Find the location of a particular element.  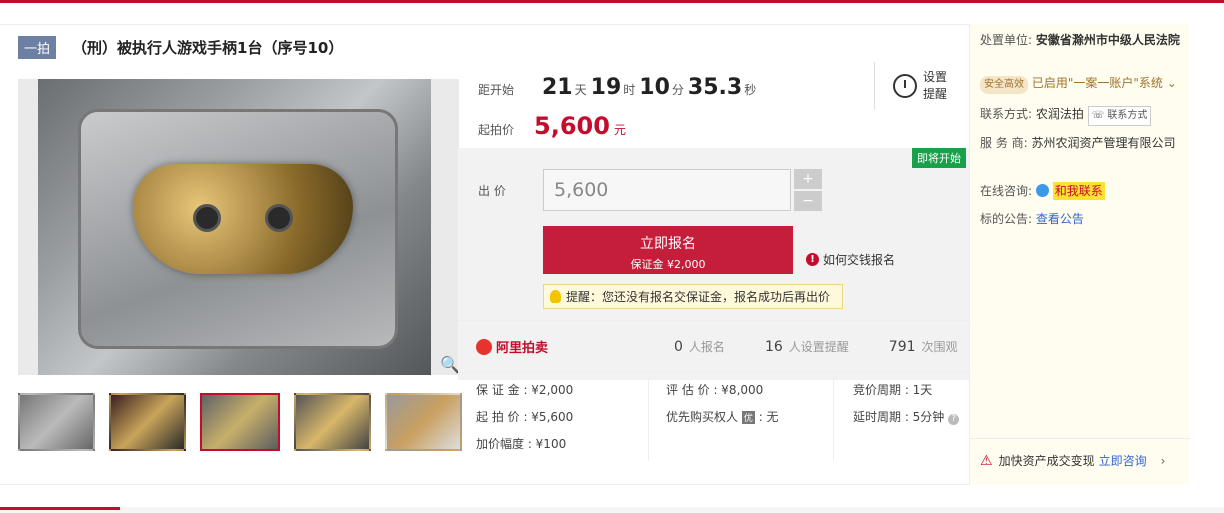

notice-row: 标的公告: 查看公告 is located at coordinates (1032, 219).